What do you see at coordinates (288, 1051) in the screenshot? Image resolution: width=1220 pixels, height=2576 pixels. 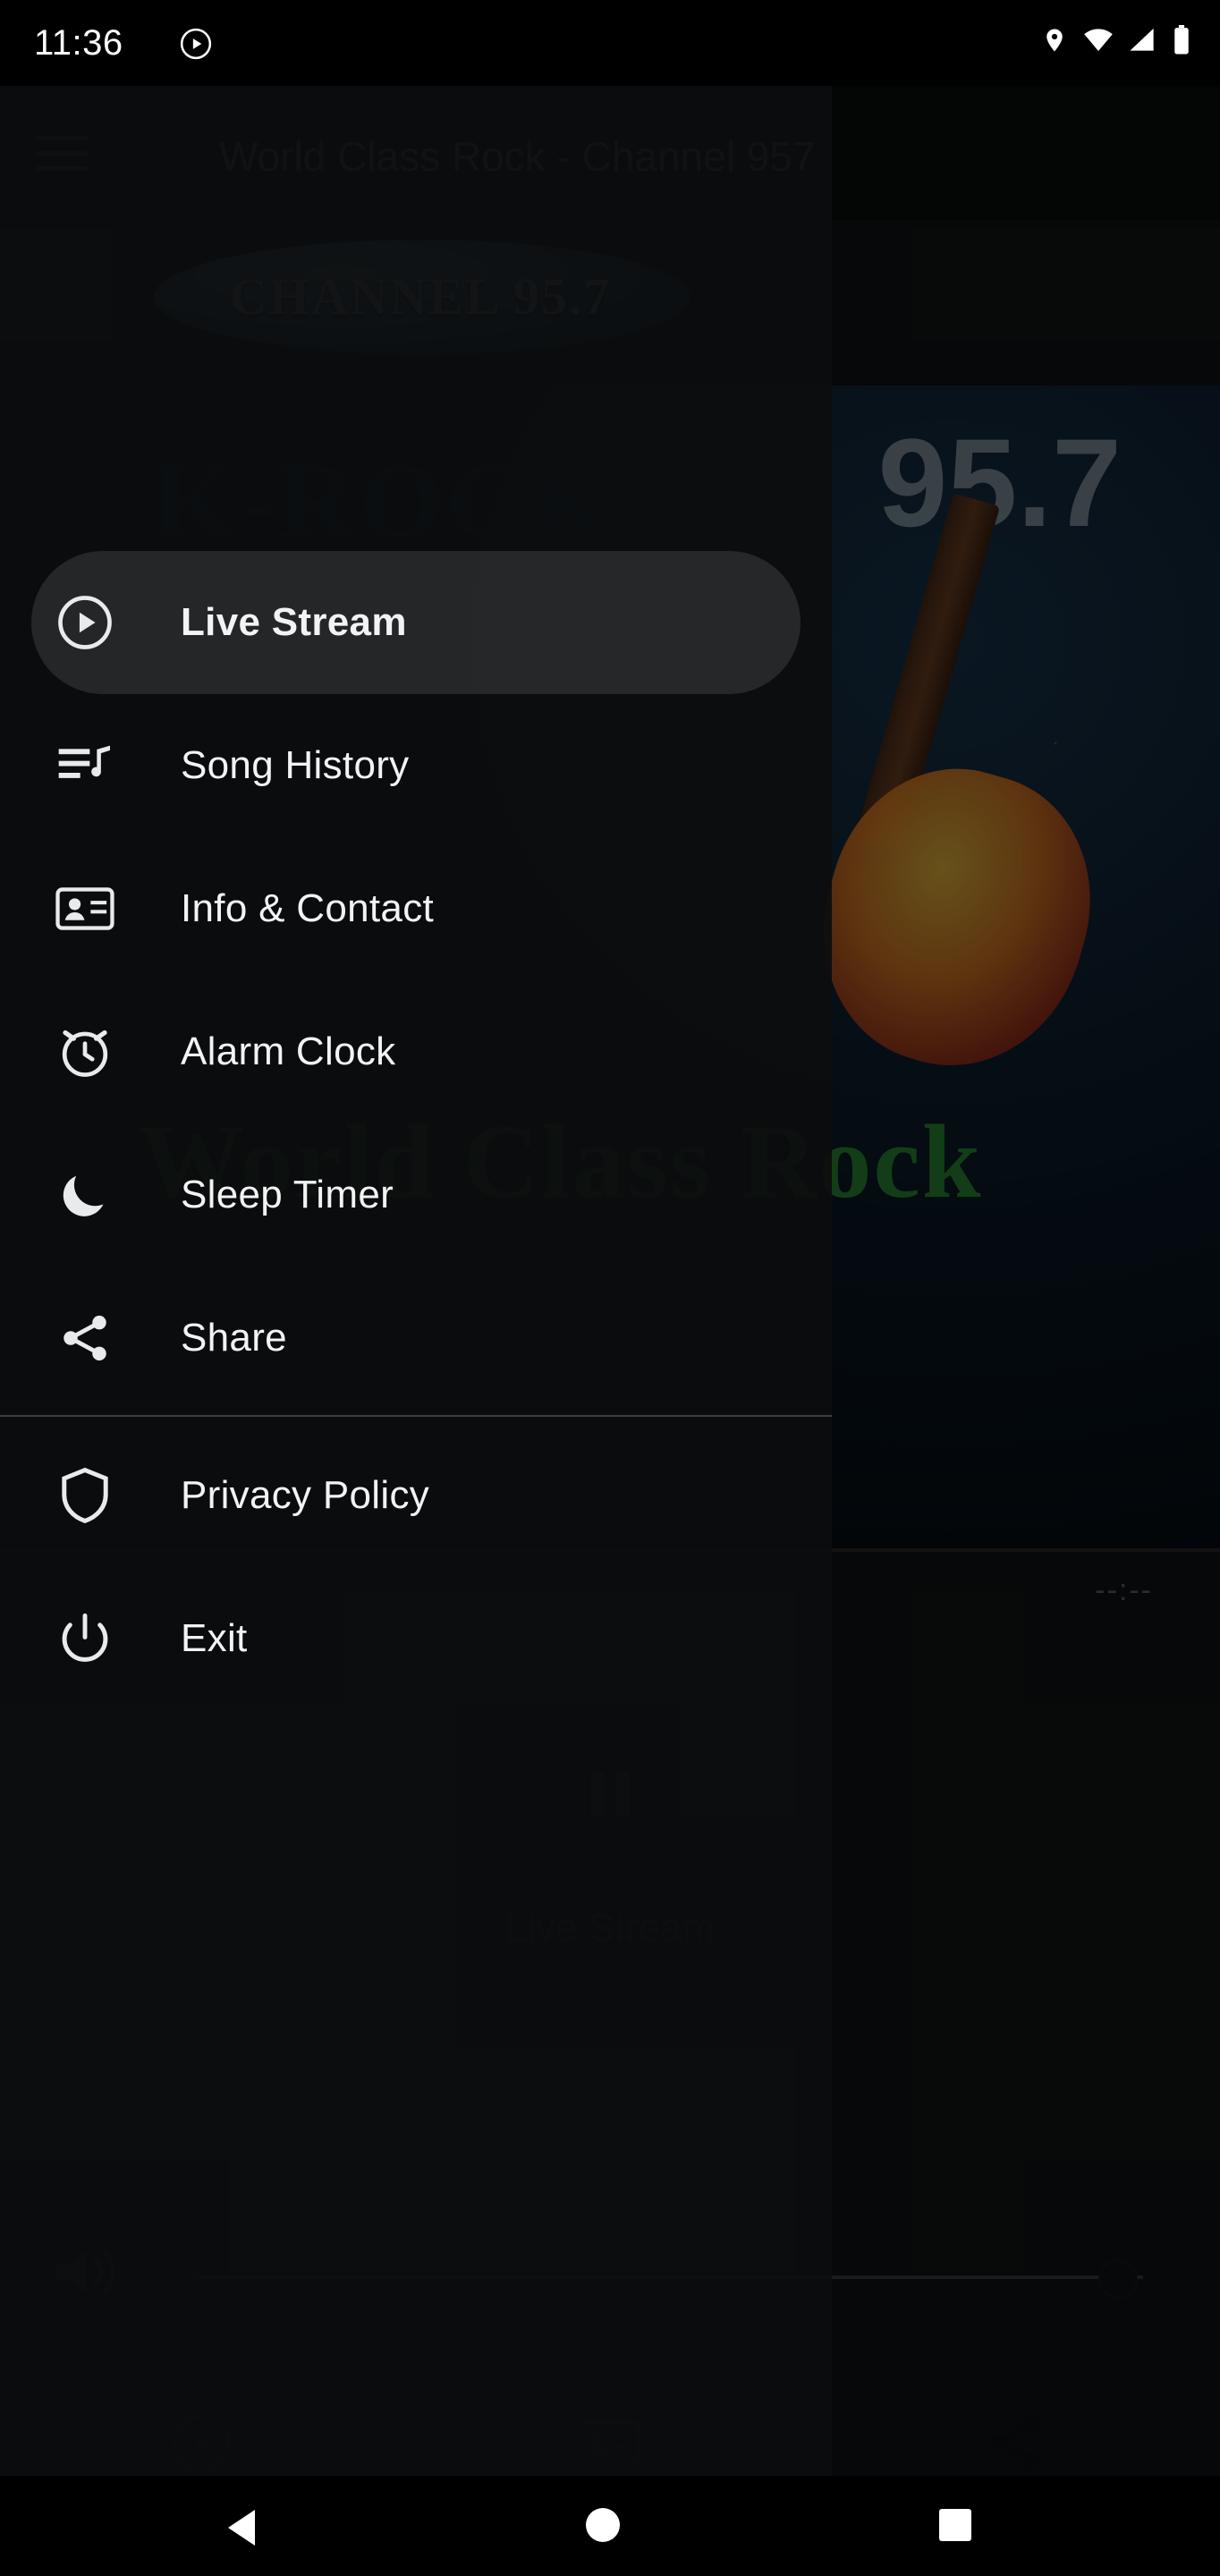 I see `drawer-item-label: Alarm Clock` at bounding box center [288, 1051].